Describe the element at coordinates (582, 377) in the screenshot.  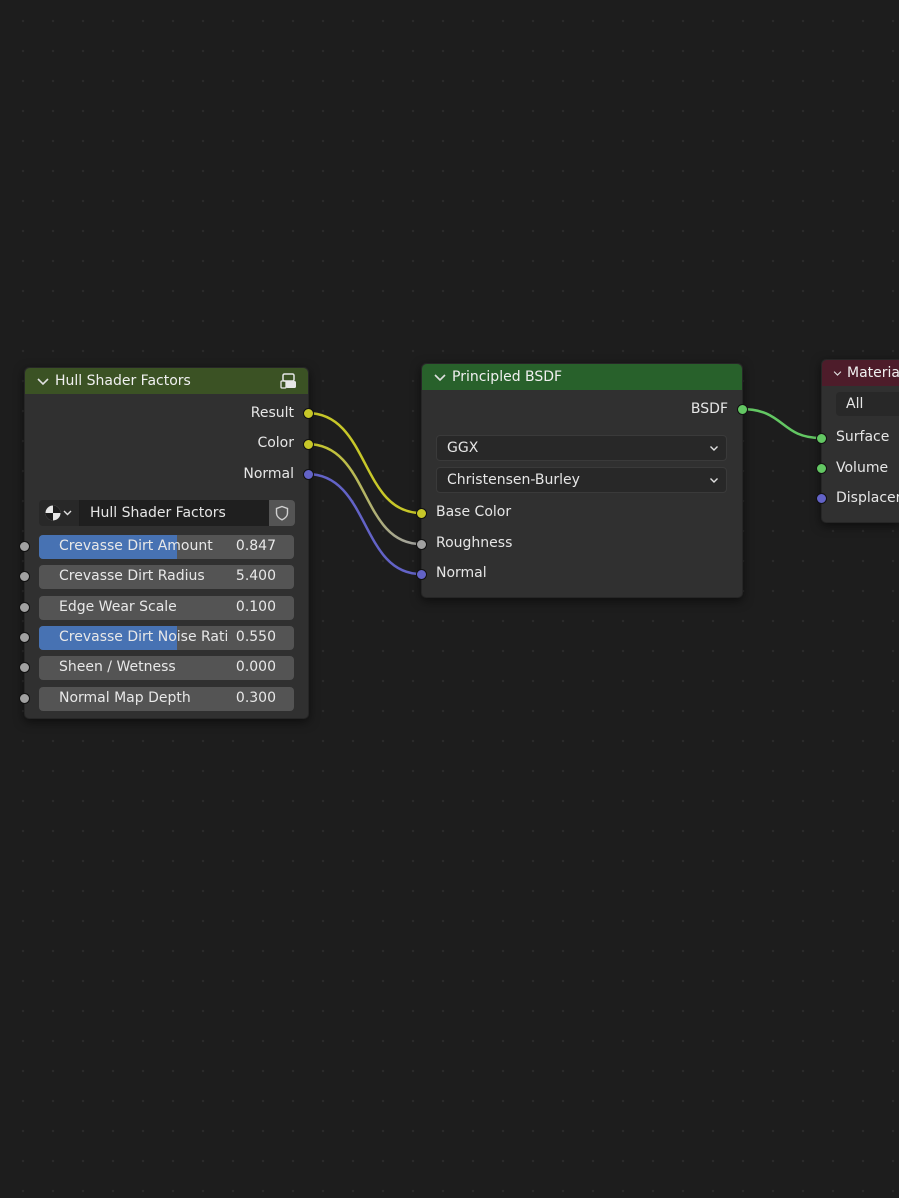
I see `bsdf-node-header: Principled BSDF` at that location.